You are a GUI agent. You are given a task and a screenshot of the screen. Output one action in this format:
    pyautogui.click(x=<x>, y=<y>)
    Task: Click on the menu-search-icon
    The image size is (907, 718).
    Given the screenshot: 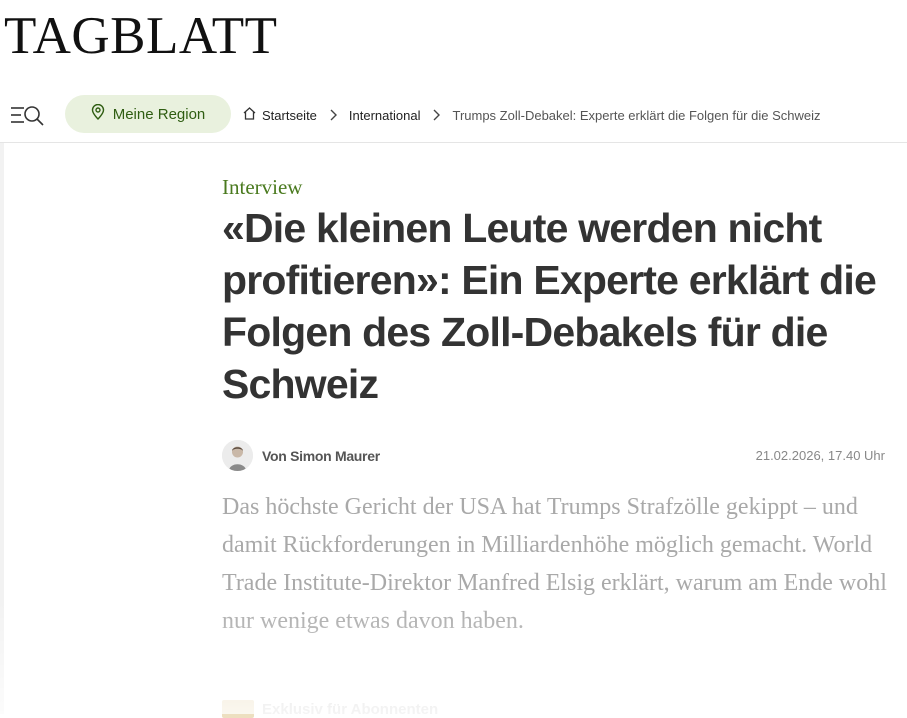 What is the action you would take?
    pyautogui.click(x=28, y=115)
    